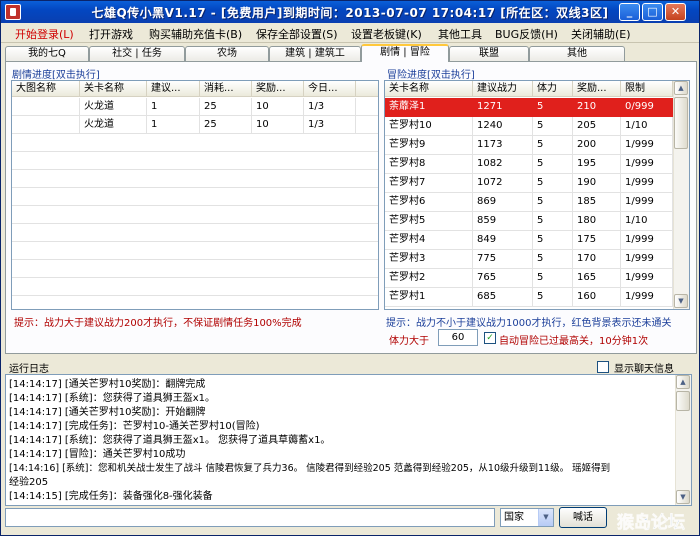  I want to click on column-header: 建议战力, so click(503, 89).